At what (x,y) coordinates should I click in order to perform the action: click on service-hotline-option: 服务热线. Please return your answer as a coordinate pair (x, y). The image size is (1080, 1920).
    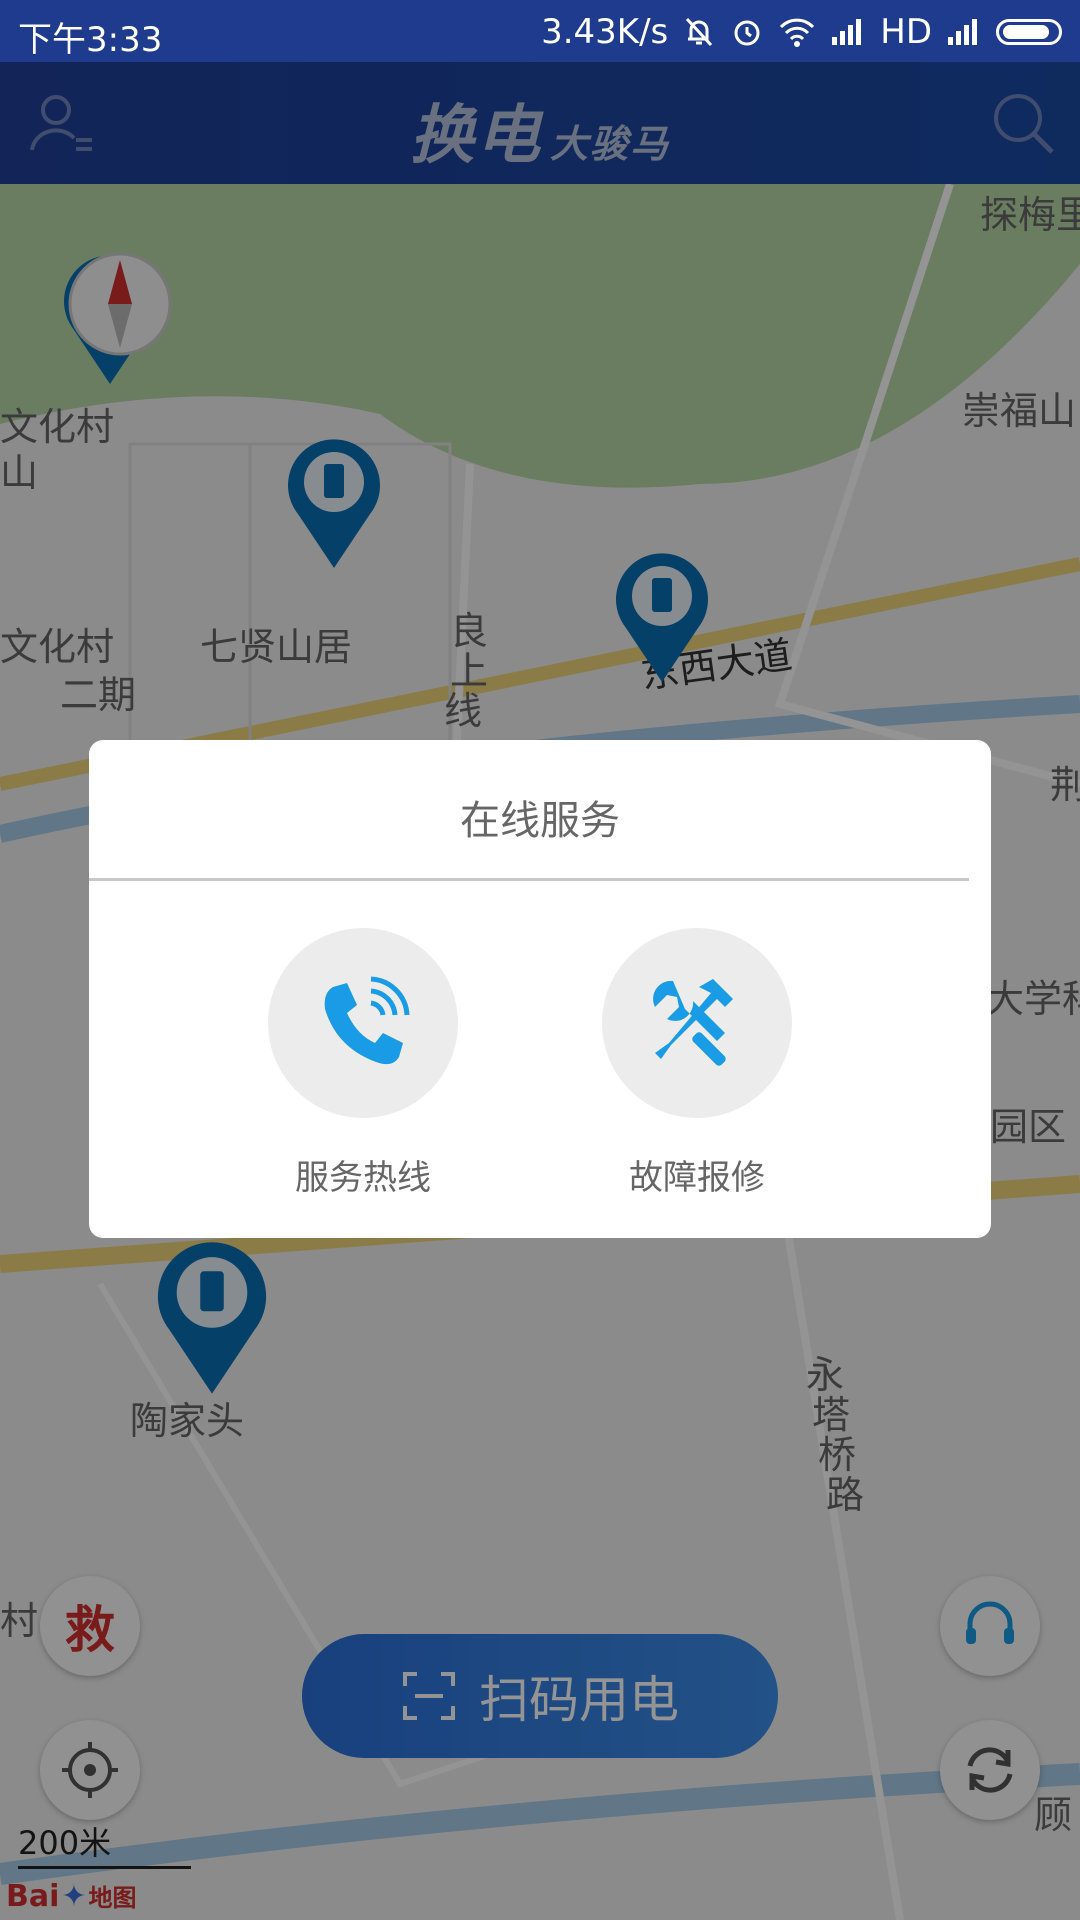
    Looking at the image, I should click on (363, 1063).